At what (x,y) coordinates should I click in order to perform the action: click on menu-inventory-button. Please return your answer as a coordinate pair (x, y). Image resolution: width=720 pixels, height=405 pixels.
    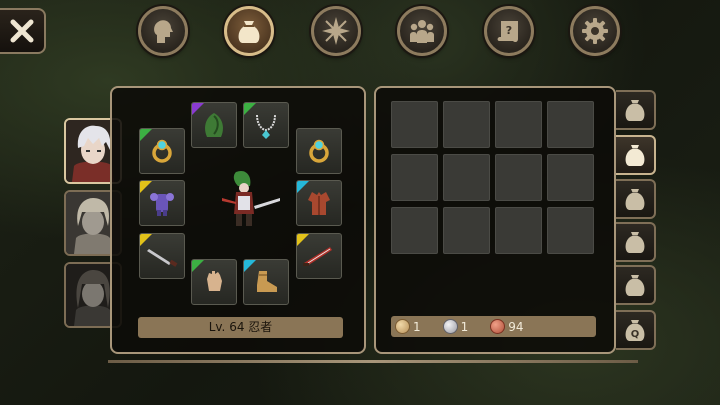
    Looking at the image, I should click on (249, 31).